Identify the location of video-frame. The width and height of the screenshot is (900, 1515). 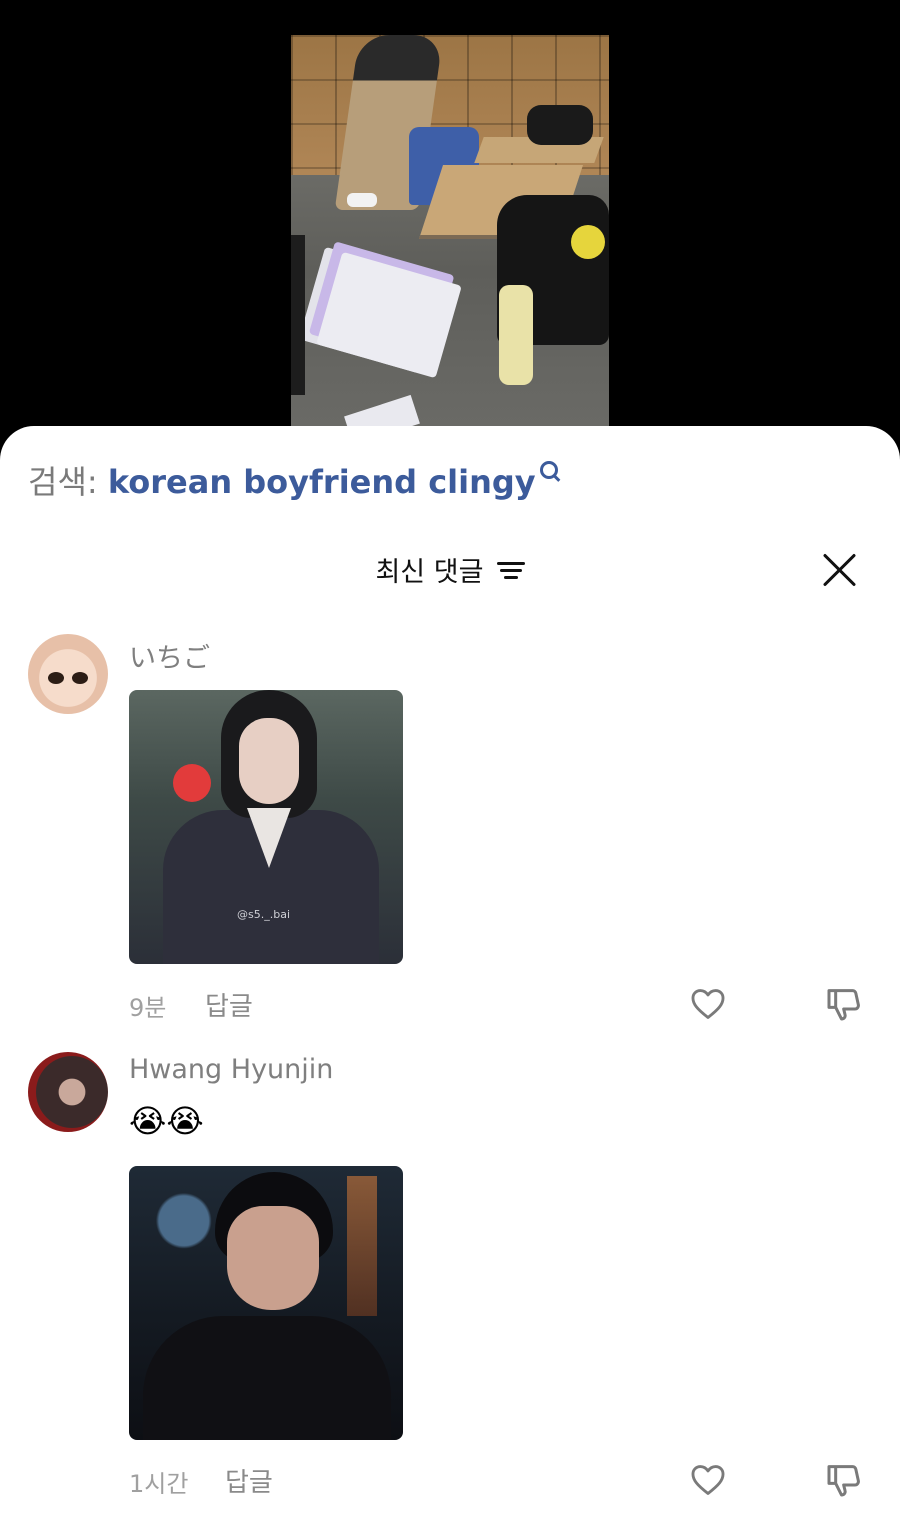
(450, 231).